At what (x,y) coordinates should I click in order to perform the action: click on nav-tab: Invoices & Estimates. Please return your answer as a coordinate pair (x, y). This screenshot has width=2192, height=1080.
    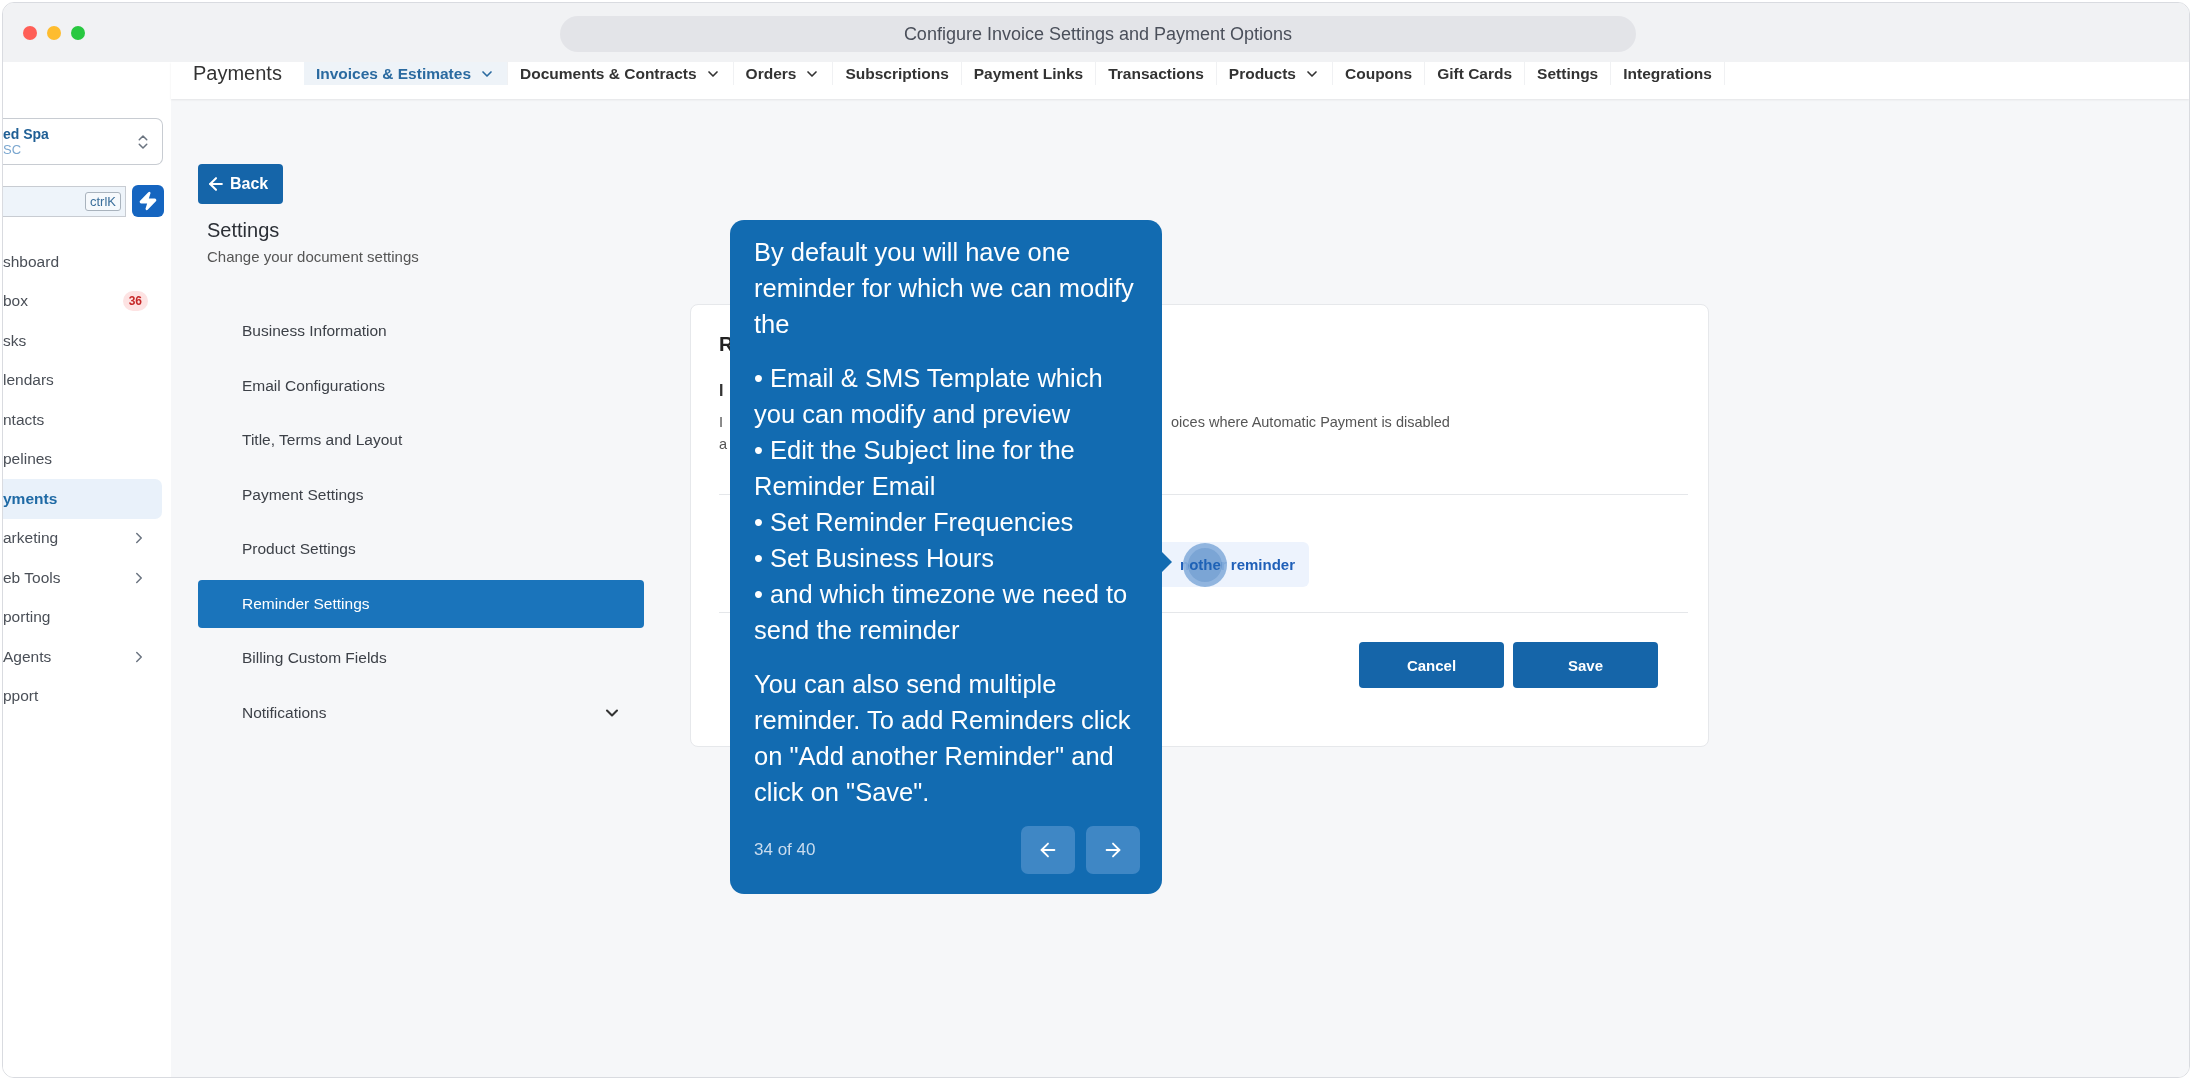
    Looking at the image, I should click on (405, 73).